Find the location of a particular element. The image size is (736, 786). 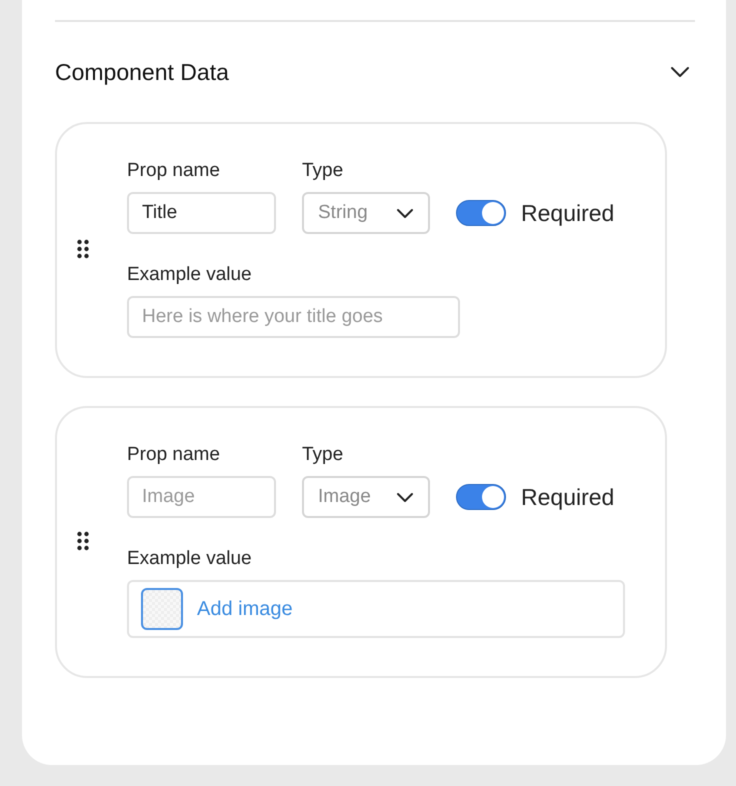

type-dropdown: String is located at coordinates (366, 213).